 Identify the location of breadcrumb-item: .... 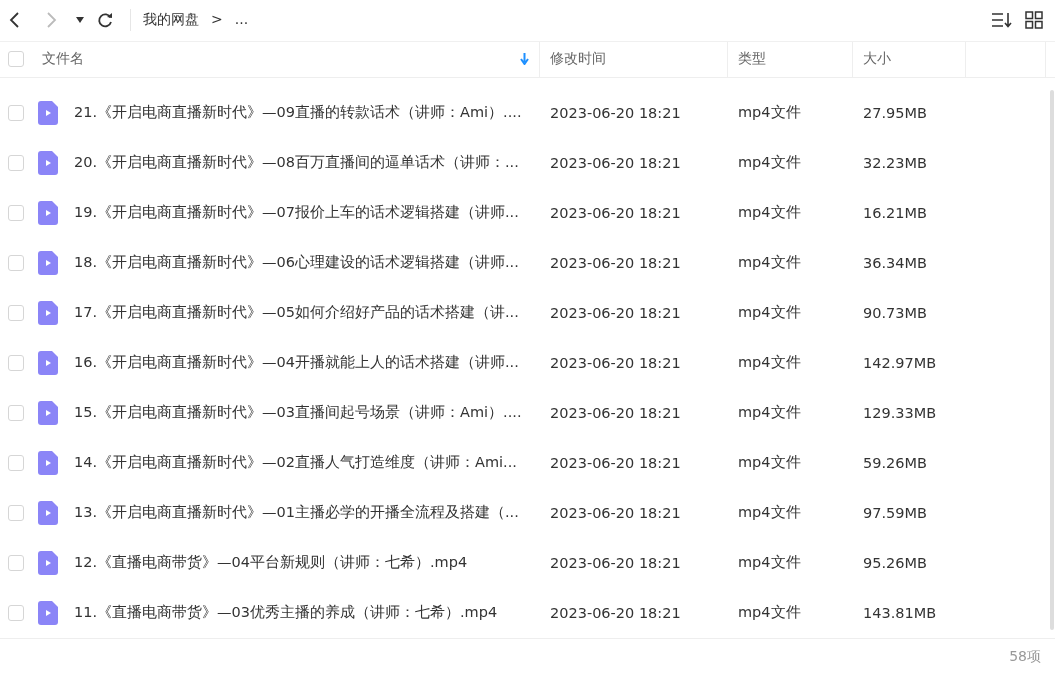
(241, 20).